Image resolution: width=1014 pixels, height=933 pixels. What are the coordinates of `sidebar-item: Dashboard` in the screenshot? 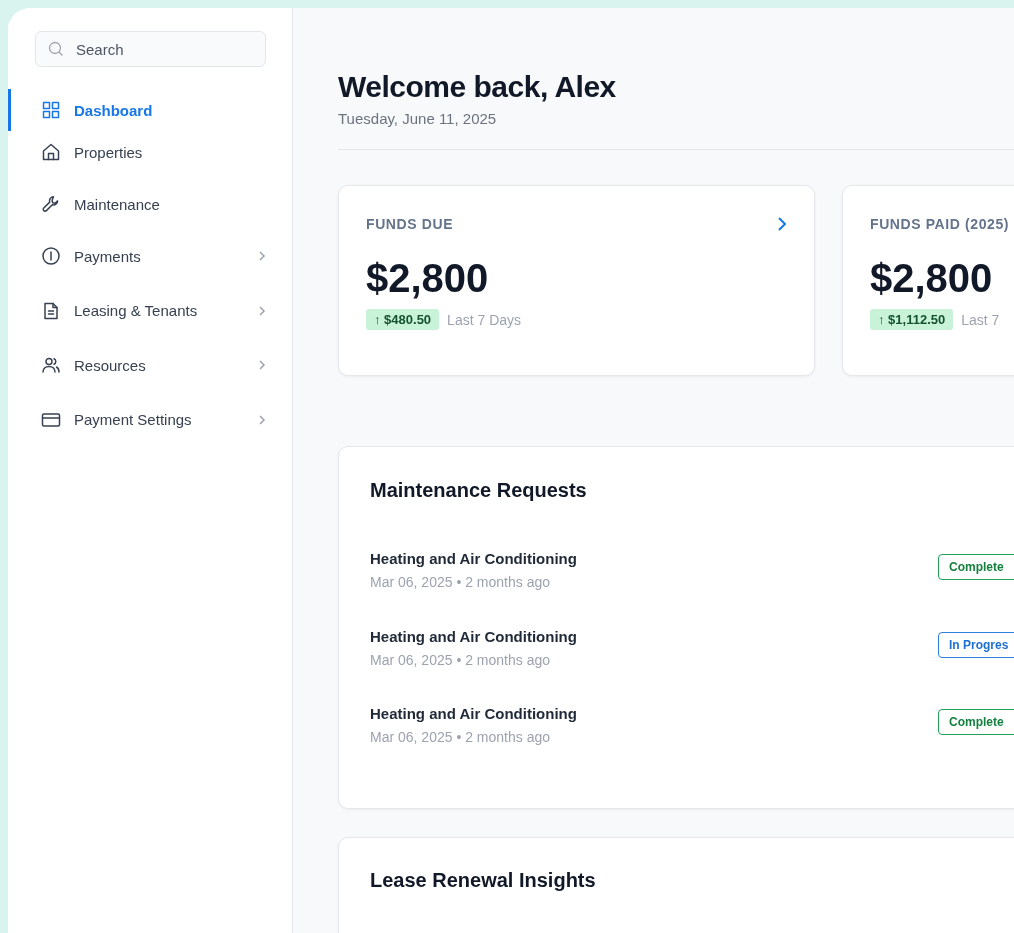 It's located at (137, 110).